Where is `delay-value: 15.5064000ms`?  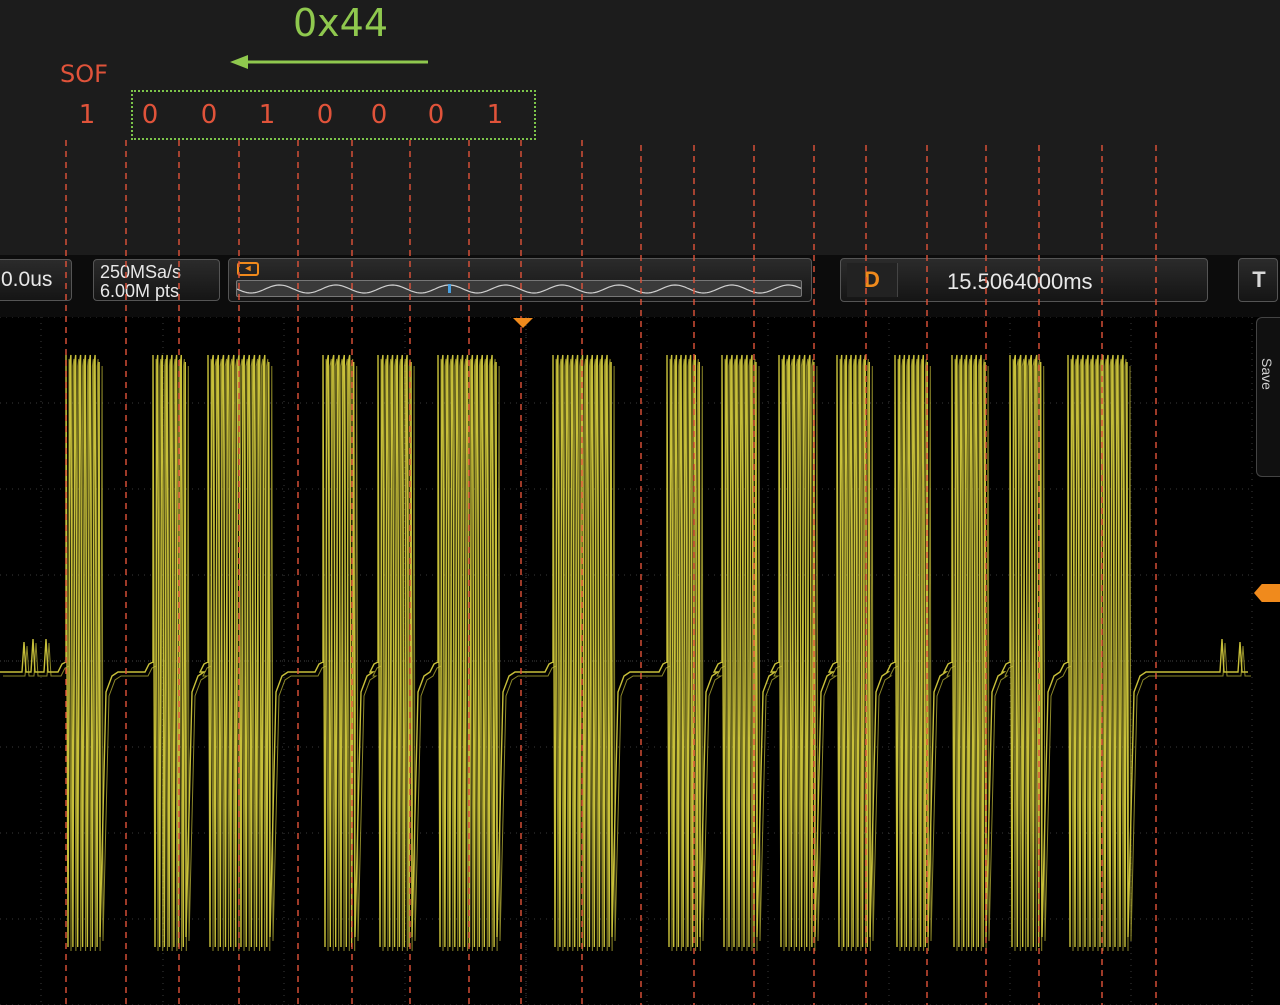 delay-value: 15.5064000ms is located at coordinates (1020, 281).